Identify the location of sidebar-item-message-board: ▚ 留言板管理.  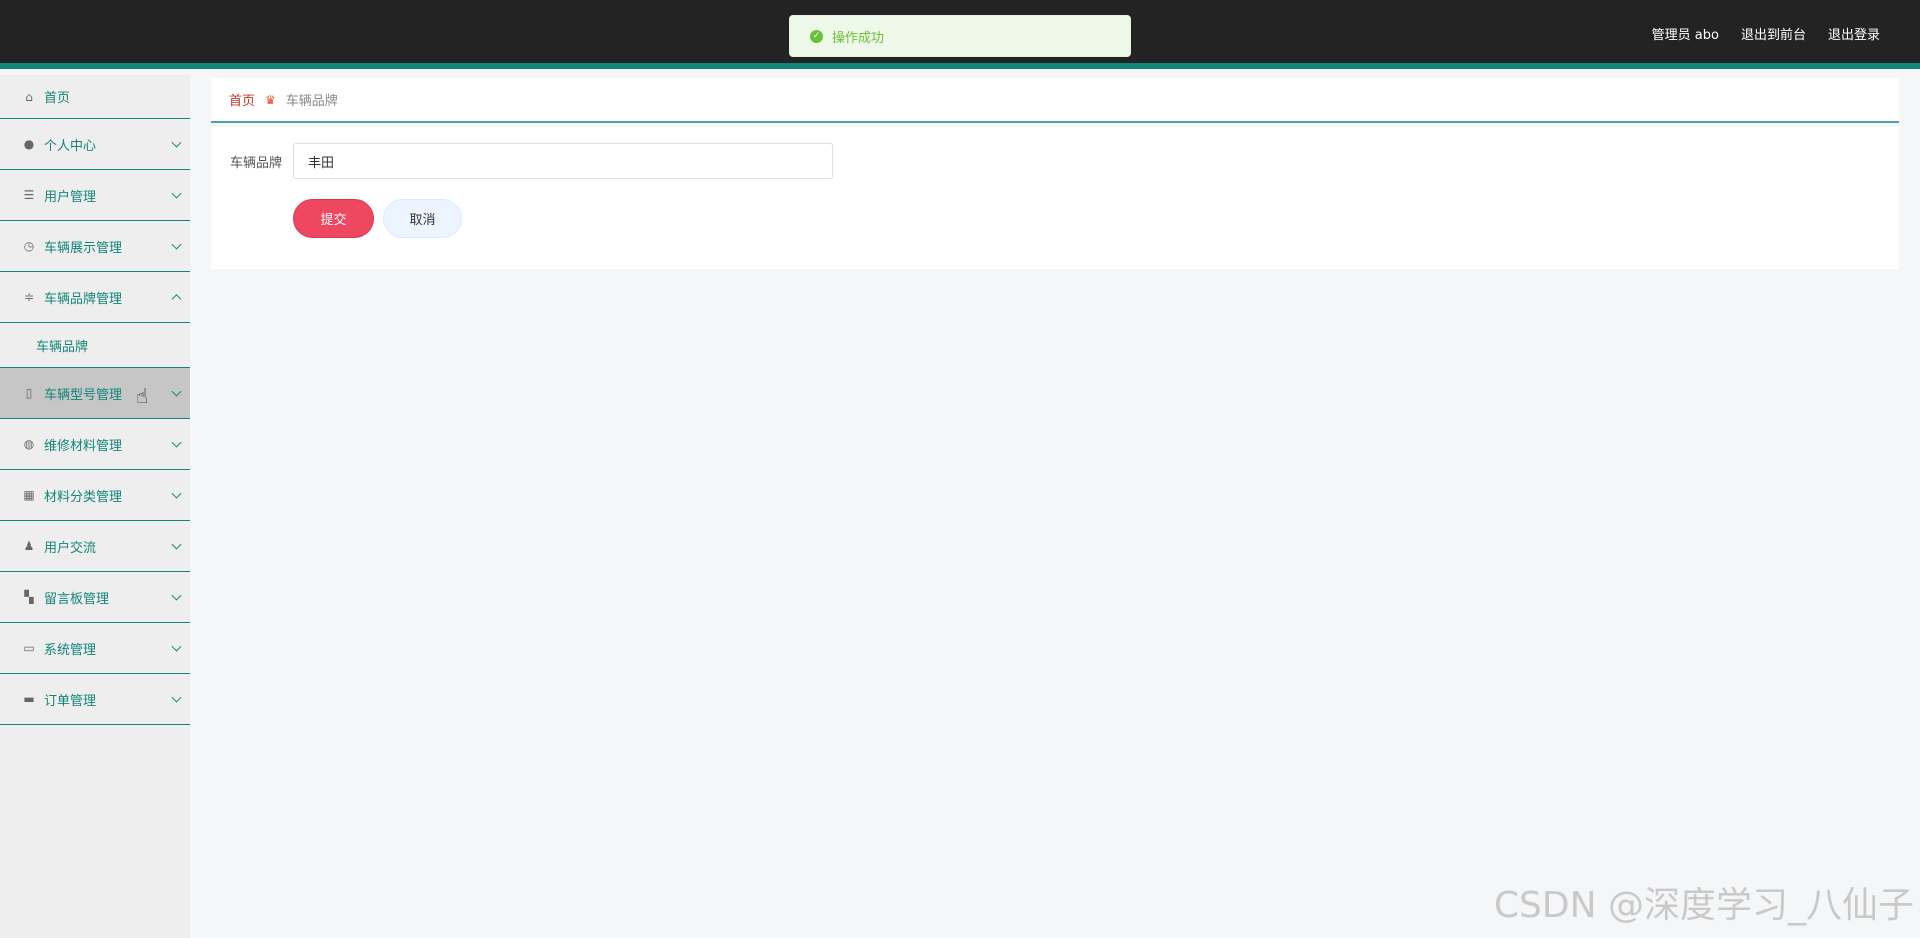
(95, 597).